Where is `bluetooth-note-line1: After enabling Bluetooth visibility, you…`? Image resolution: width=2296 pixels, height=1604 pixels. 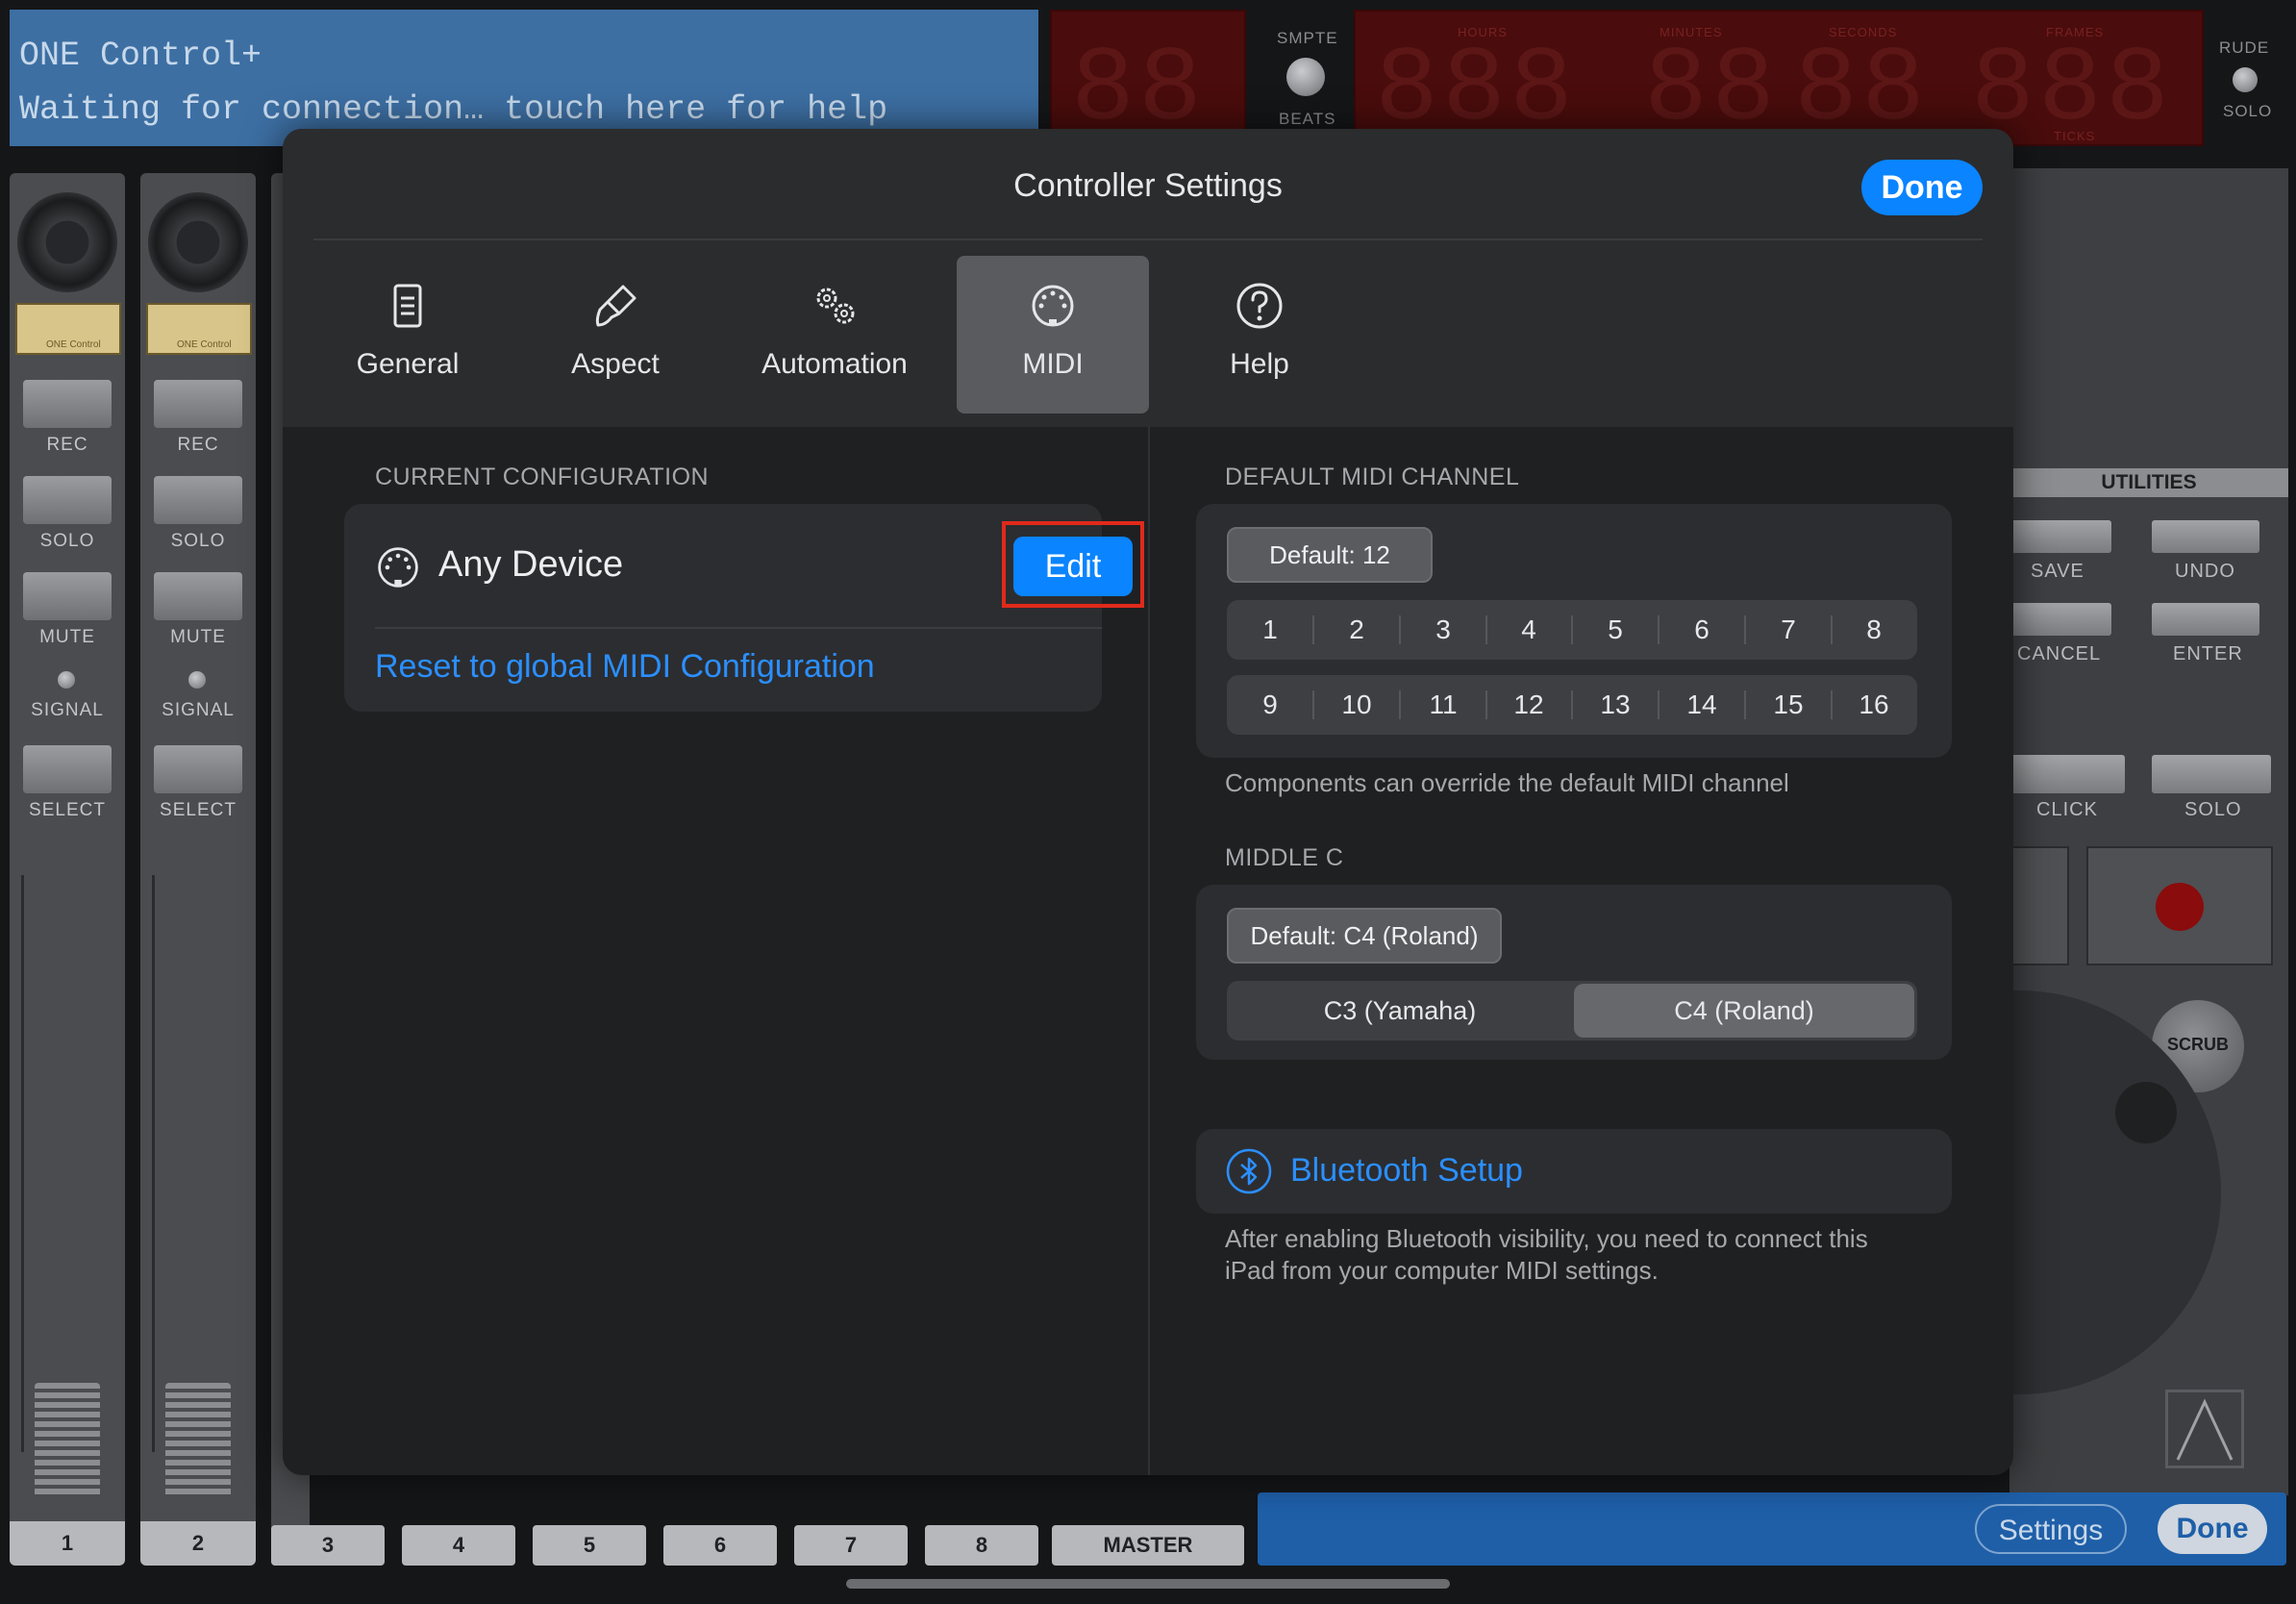
bluetooth-note-line1: After enabling Bluetooth visibility, you… is located at coordinates (1546, 1238).